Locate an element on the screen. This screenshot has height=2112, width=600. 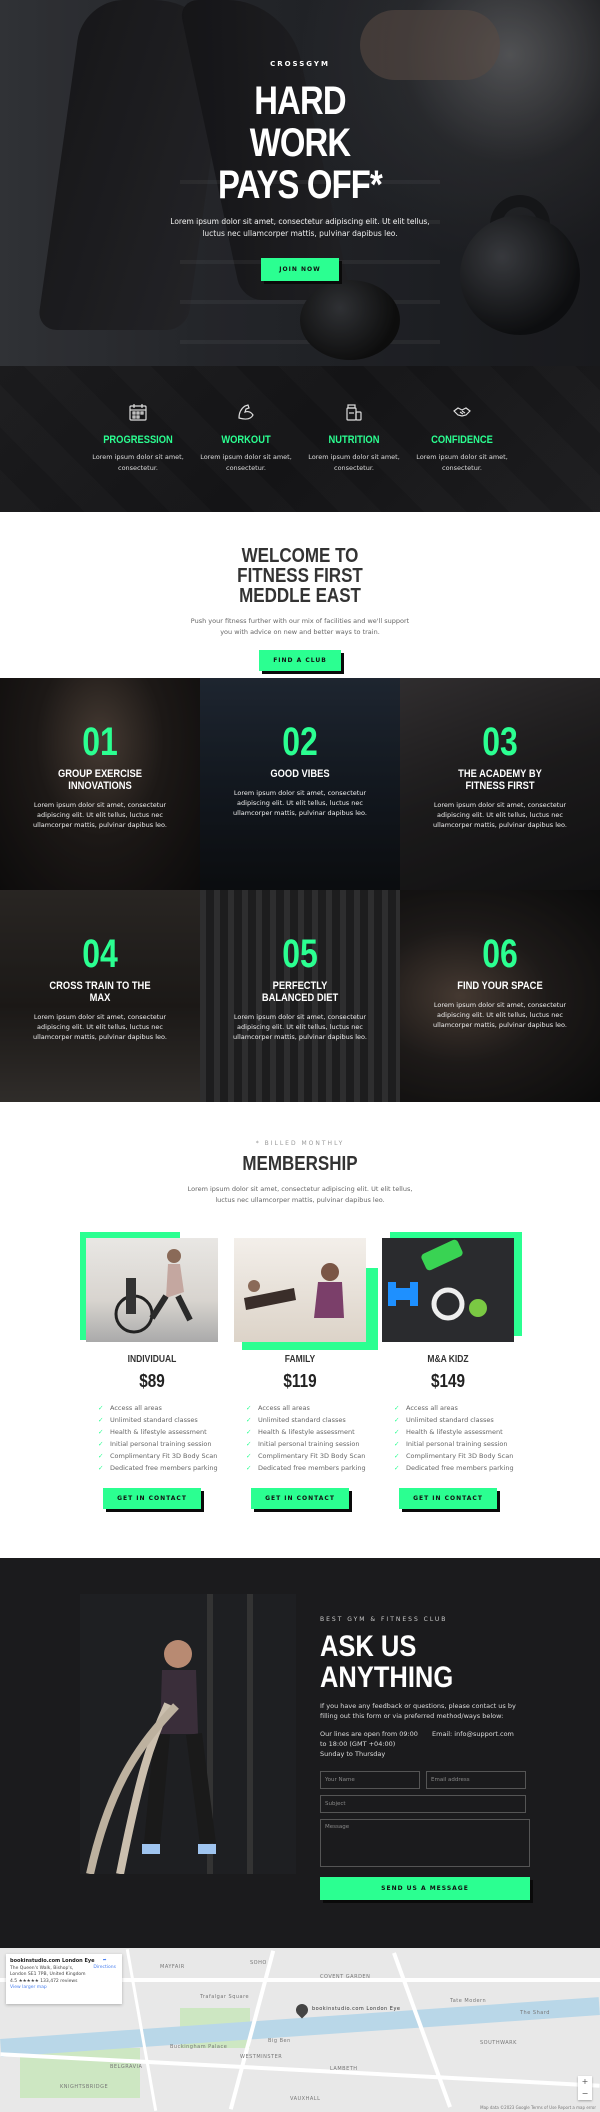
plan-feature: Health & lifestyle assessment is located at coordinates (454, 1432).